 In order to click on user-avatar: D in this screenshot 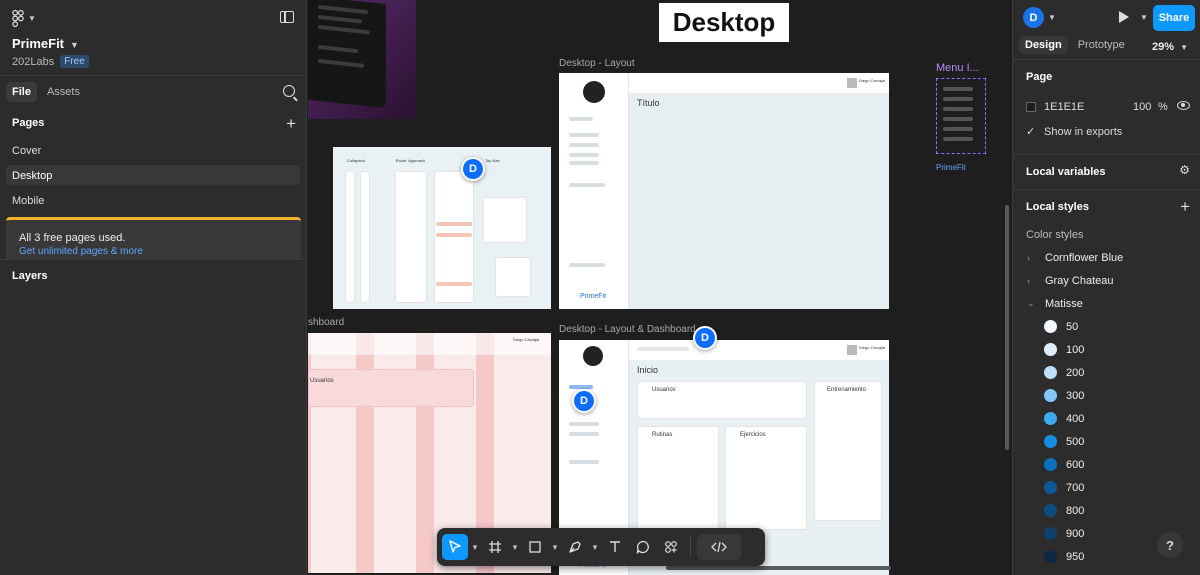, I will do `click(1033, 17)`.